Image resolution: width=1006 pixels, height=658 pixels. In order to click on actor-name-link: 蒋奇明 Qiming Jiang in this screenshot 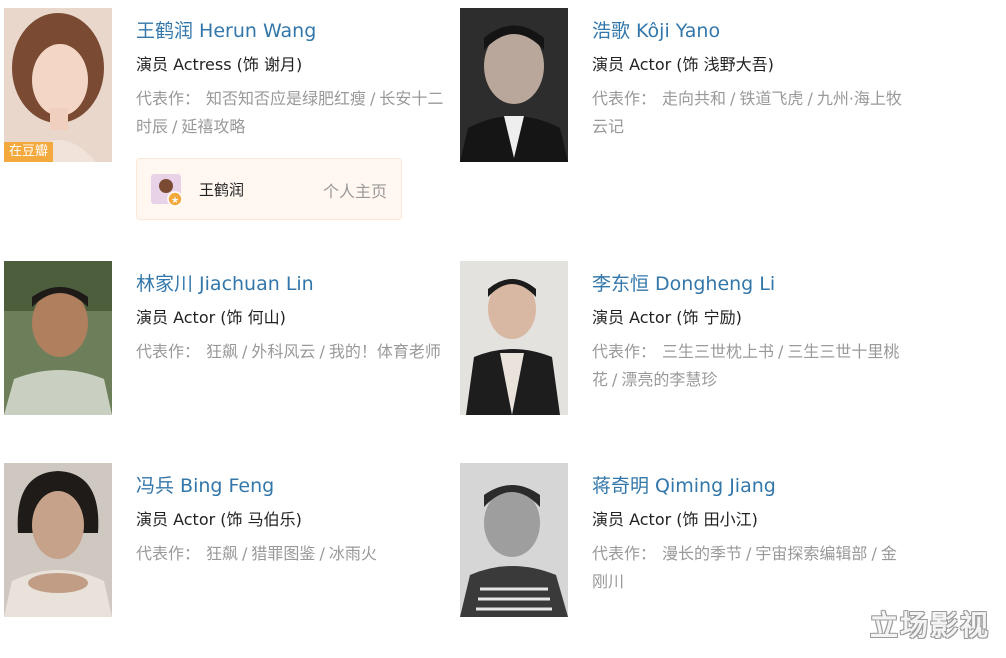, I will do `click(684, 486)`.